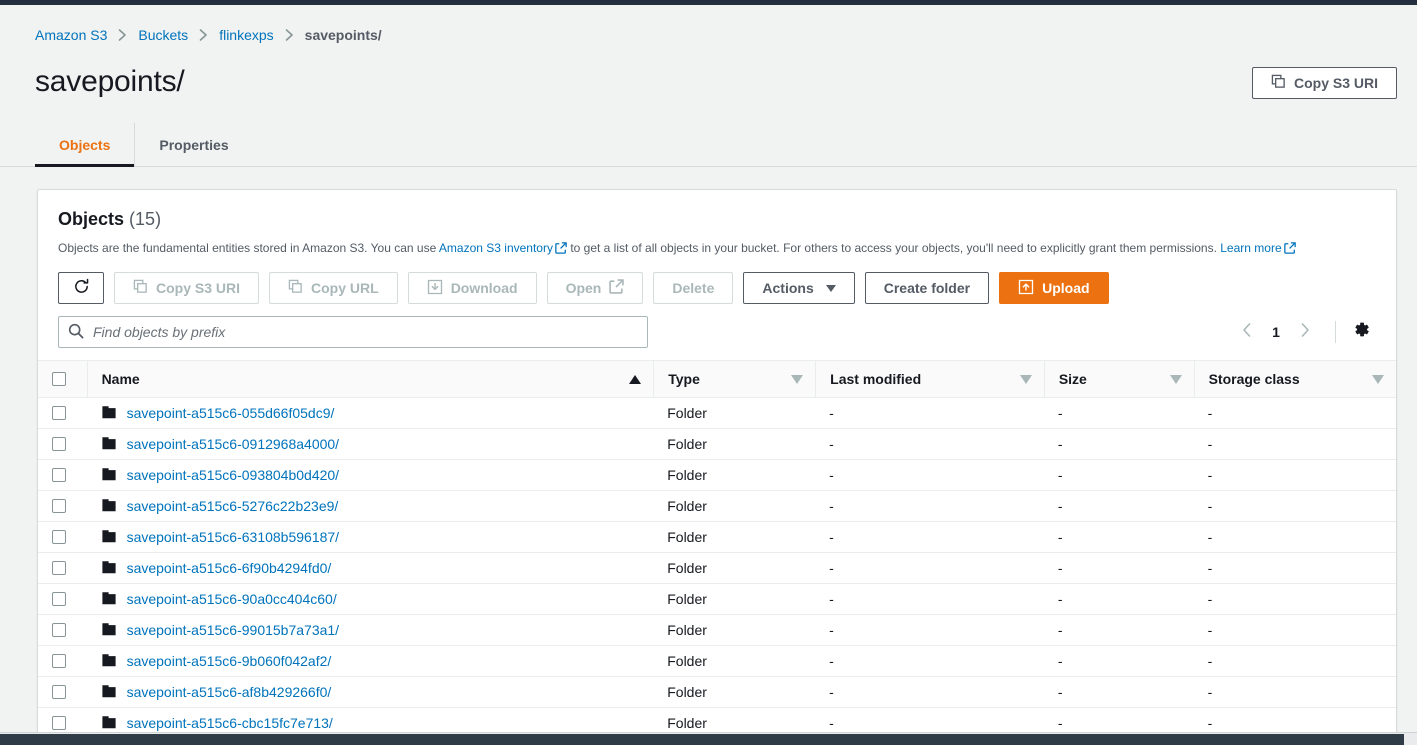 This screenshot has width=1417, height=745. Describe the element at coordinates (876, 379) in the screenshot. I see `column-header-last-modified-label: Last modified` at that location.